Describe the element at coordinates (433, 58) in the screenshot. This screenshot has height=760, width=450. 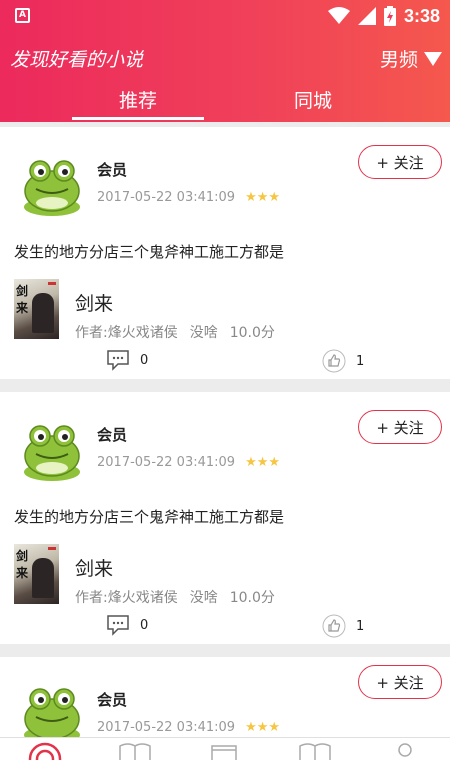
I see `dropdown-triangle-icon` at that location.